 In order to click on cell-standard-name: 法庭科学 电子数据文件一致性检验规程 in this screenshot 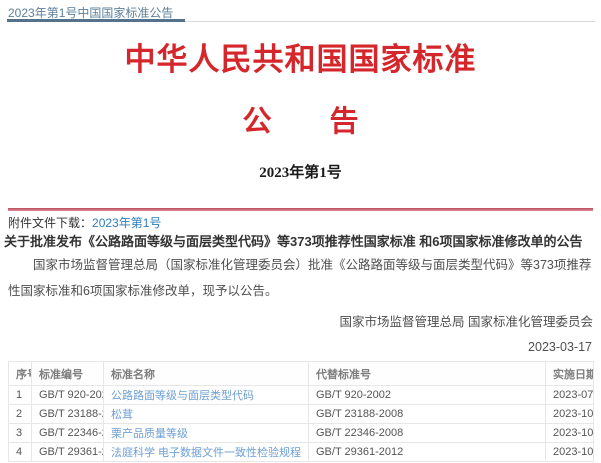, I will do `click(206, 452)`.